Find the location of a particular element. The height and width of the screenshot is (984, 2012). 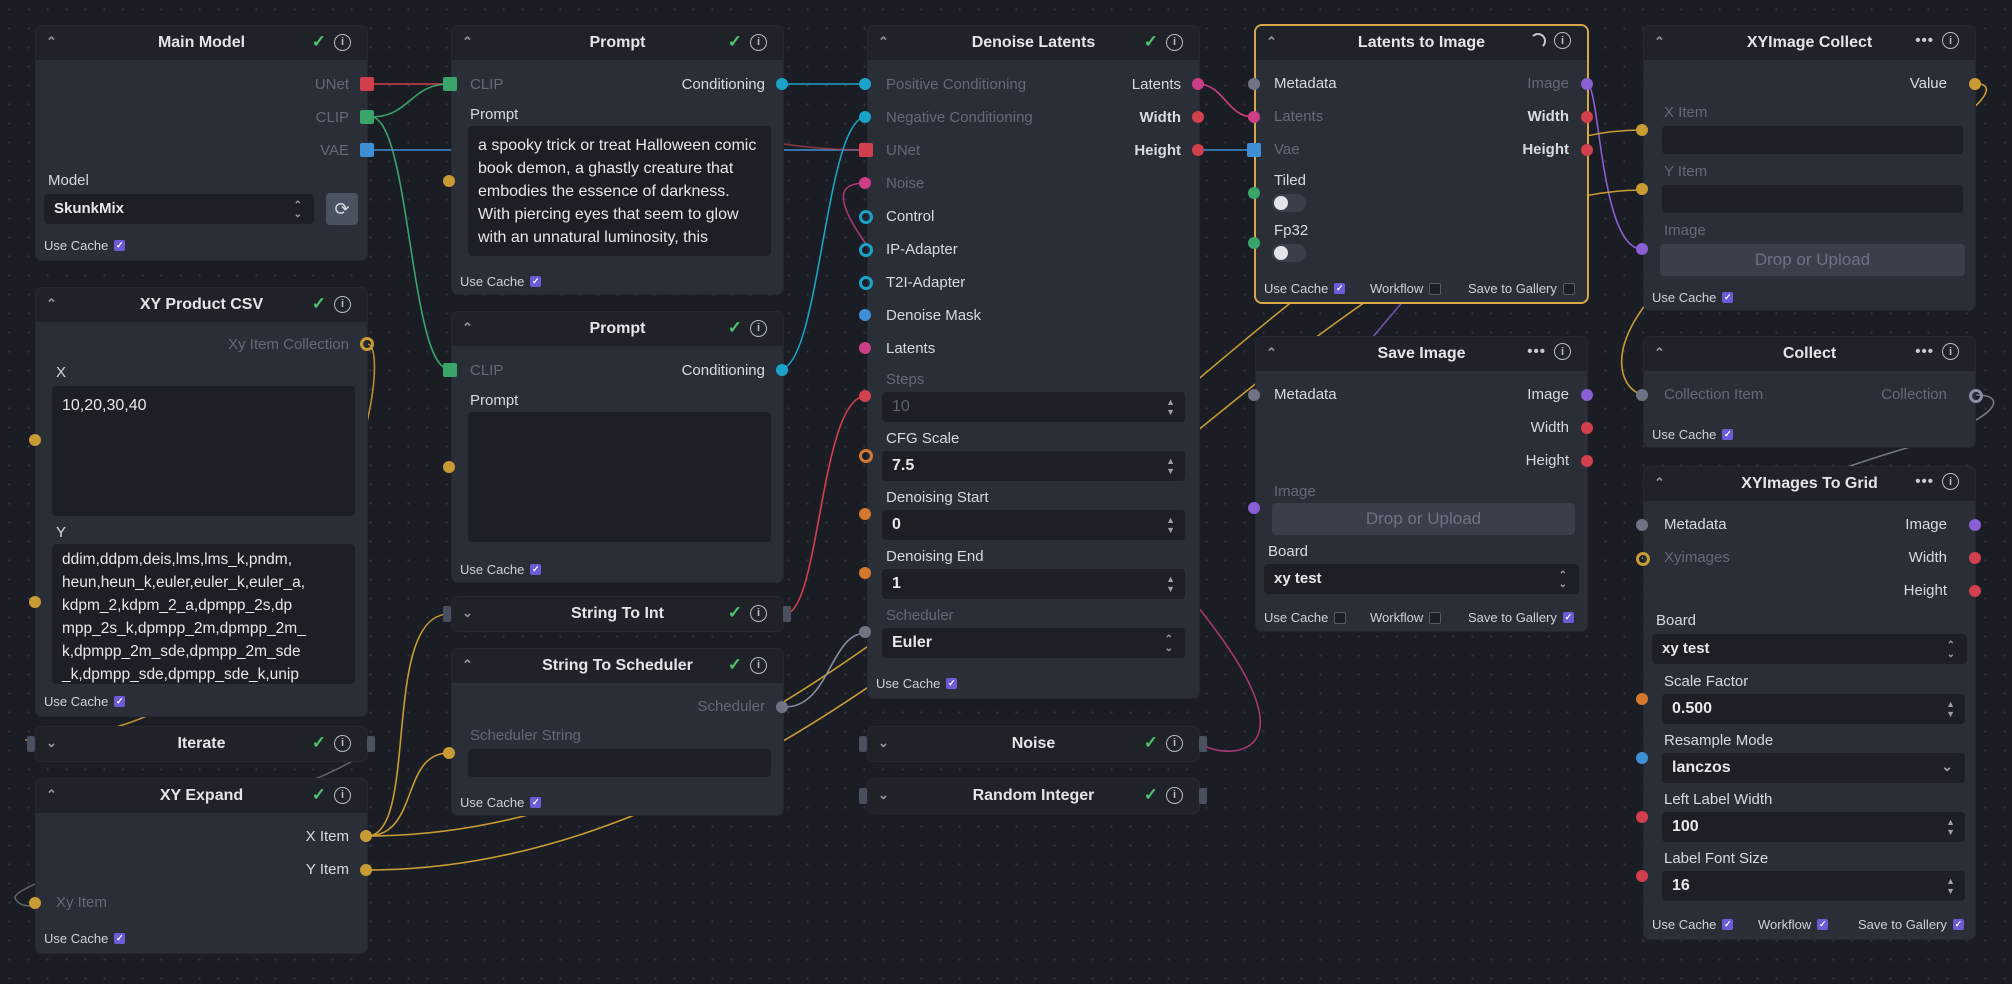

handle-clip-out is located at coordinates (367, 117).